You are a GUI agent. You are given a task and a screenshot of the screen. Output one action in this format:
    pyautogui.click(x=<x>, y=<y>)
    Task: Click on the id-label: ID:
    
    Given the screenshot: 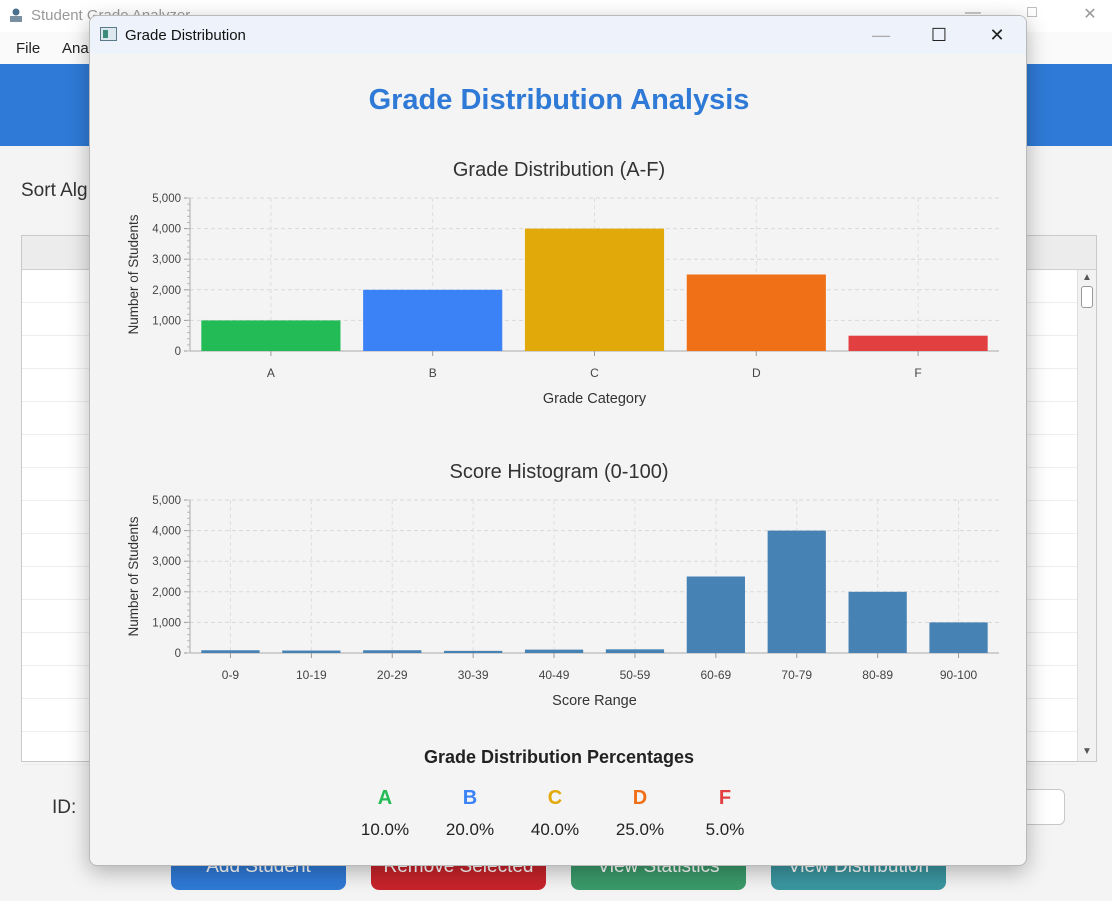 What is the action you would take?
    pyautogui.click(x=64, y=807)
    